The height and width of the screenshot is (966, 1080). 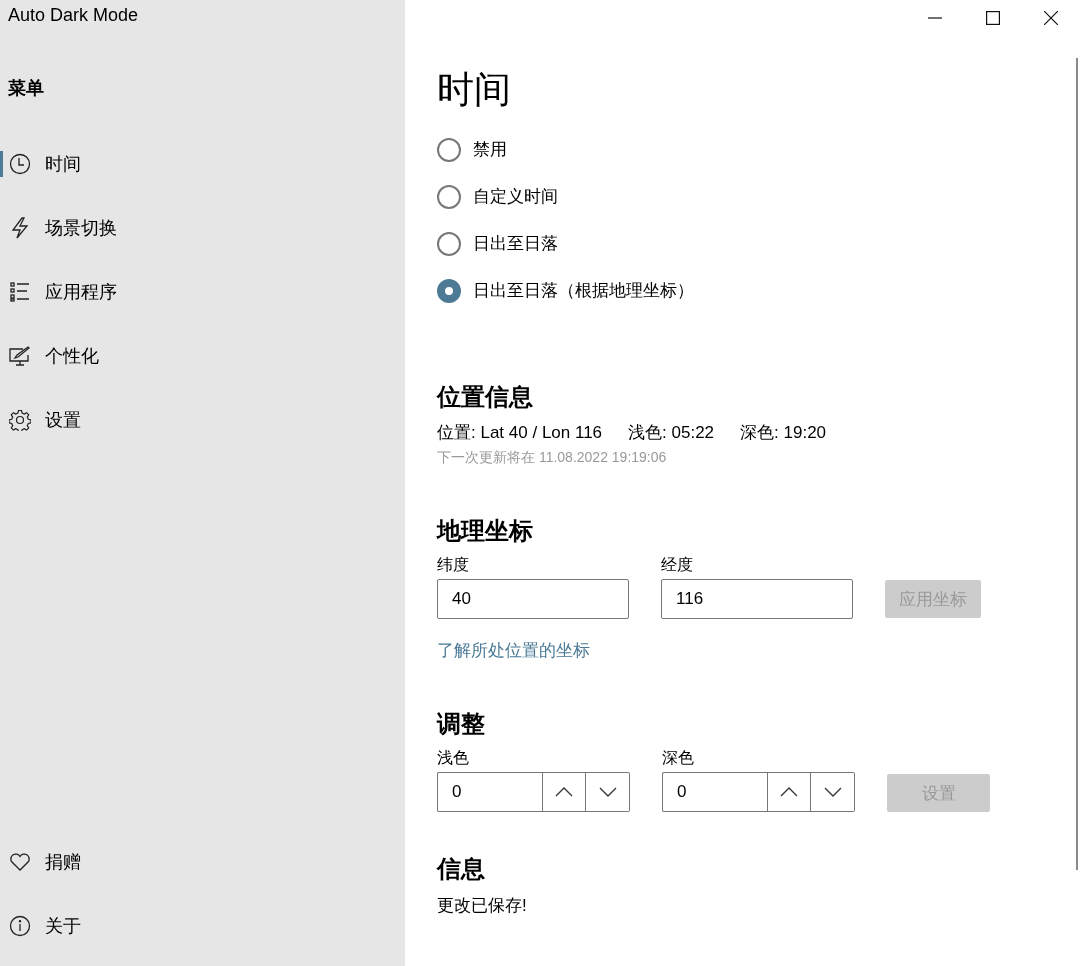 I want to click on dark-time-text: 深色: 19:20, so click(x=783, y=432).